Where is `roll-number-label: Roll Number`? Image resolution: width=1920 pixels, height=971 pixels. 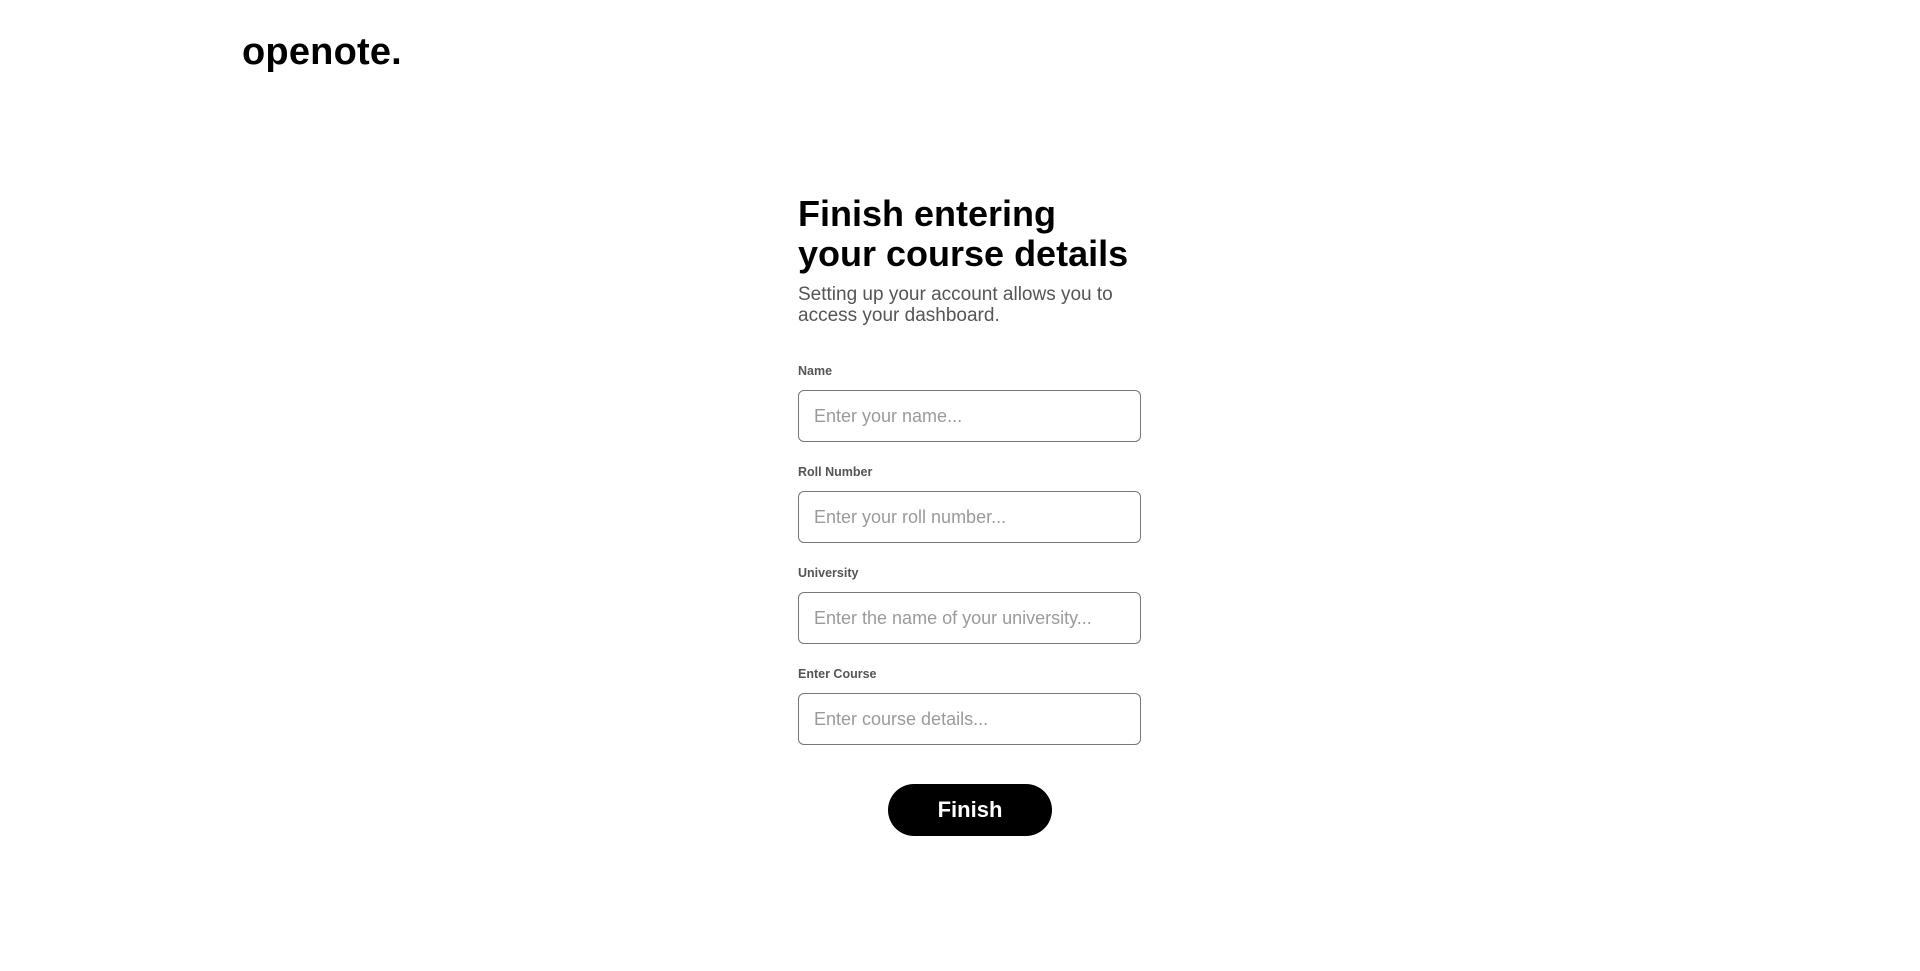
roll-number-label: Roll Number is located at coordinates (835, 472).